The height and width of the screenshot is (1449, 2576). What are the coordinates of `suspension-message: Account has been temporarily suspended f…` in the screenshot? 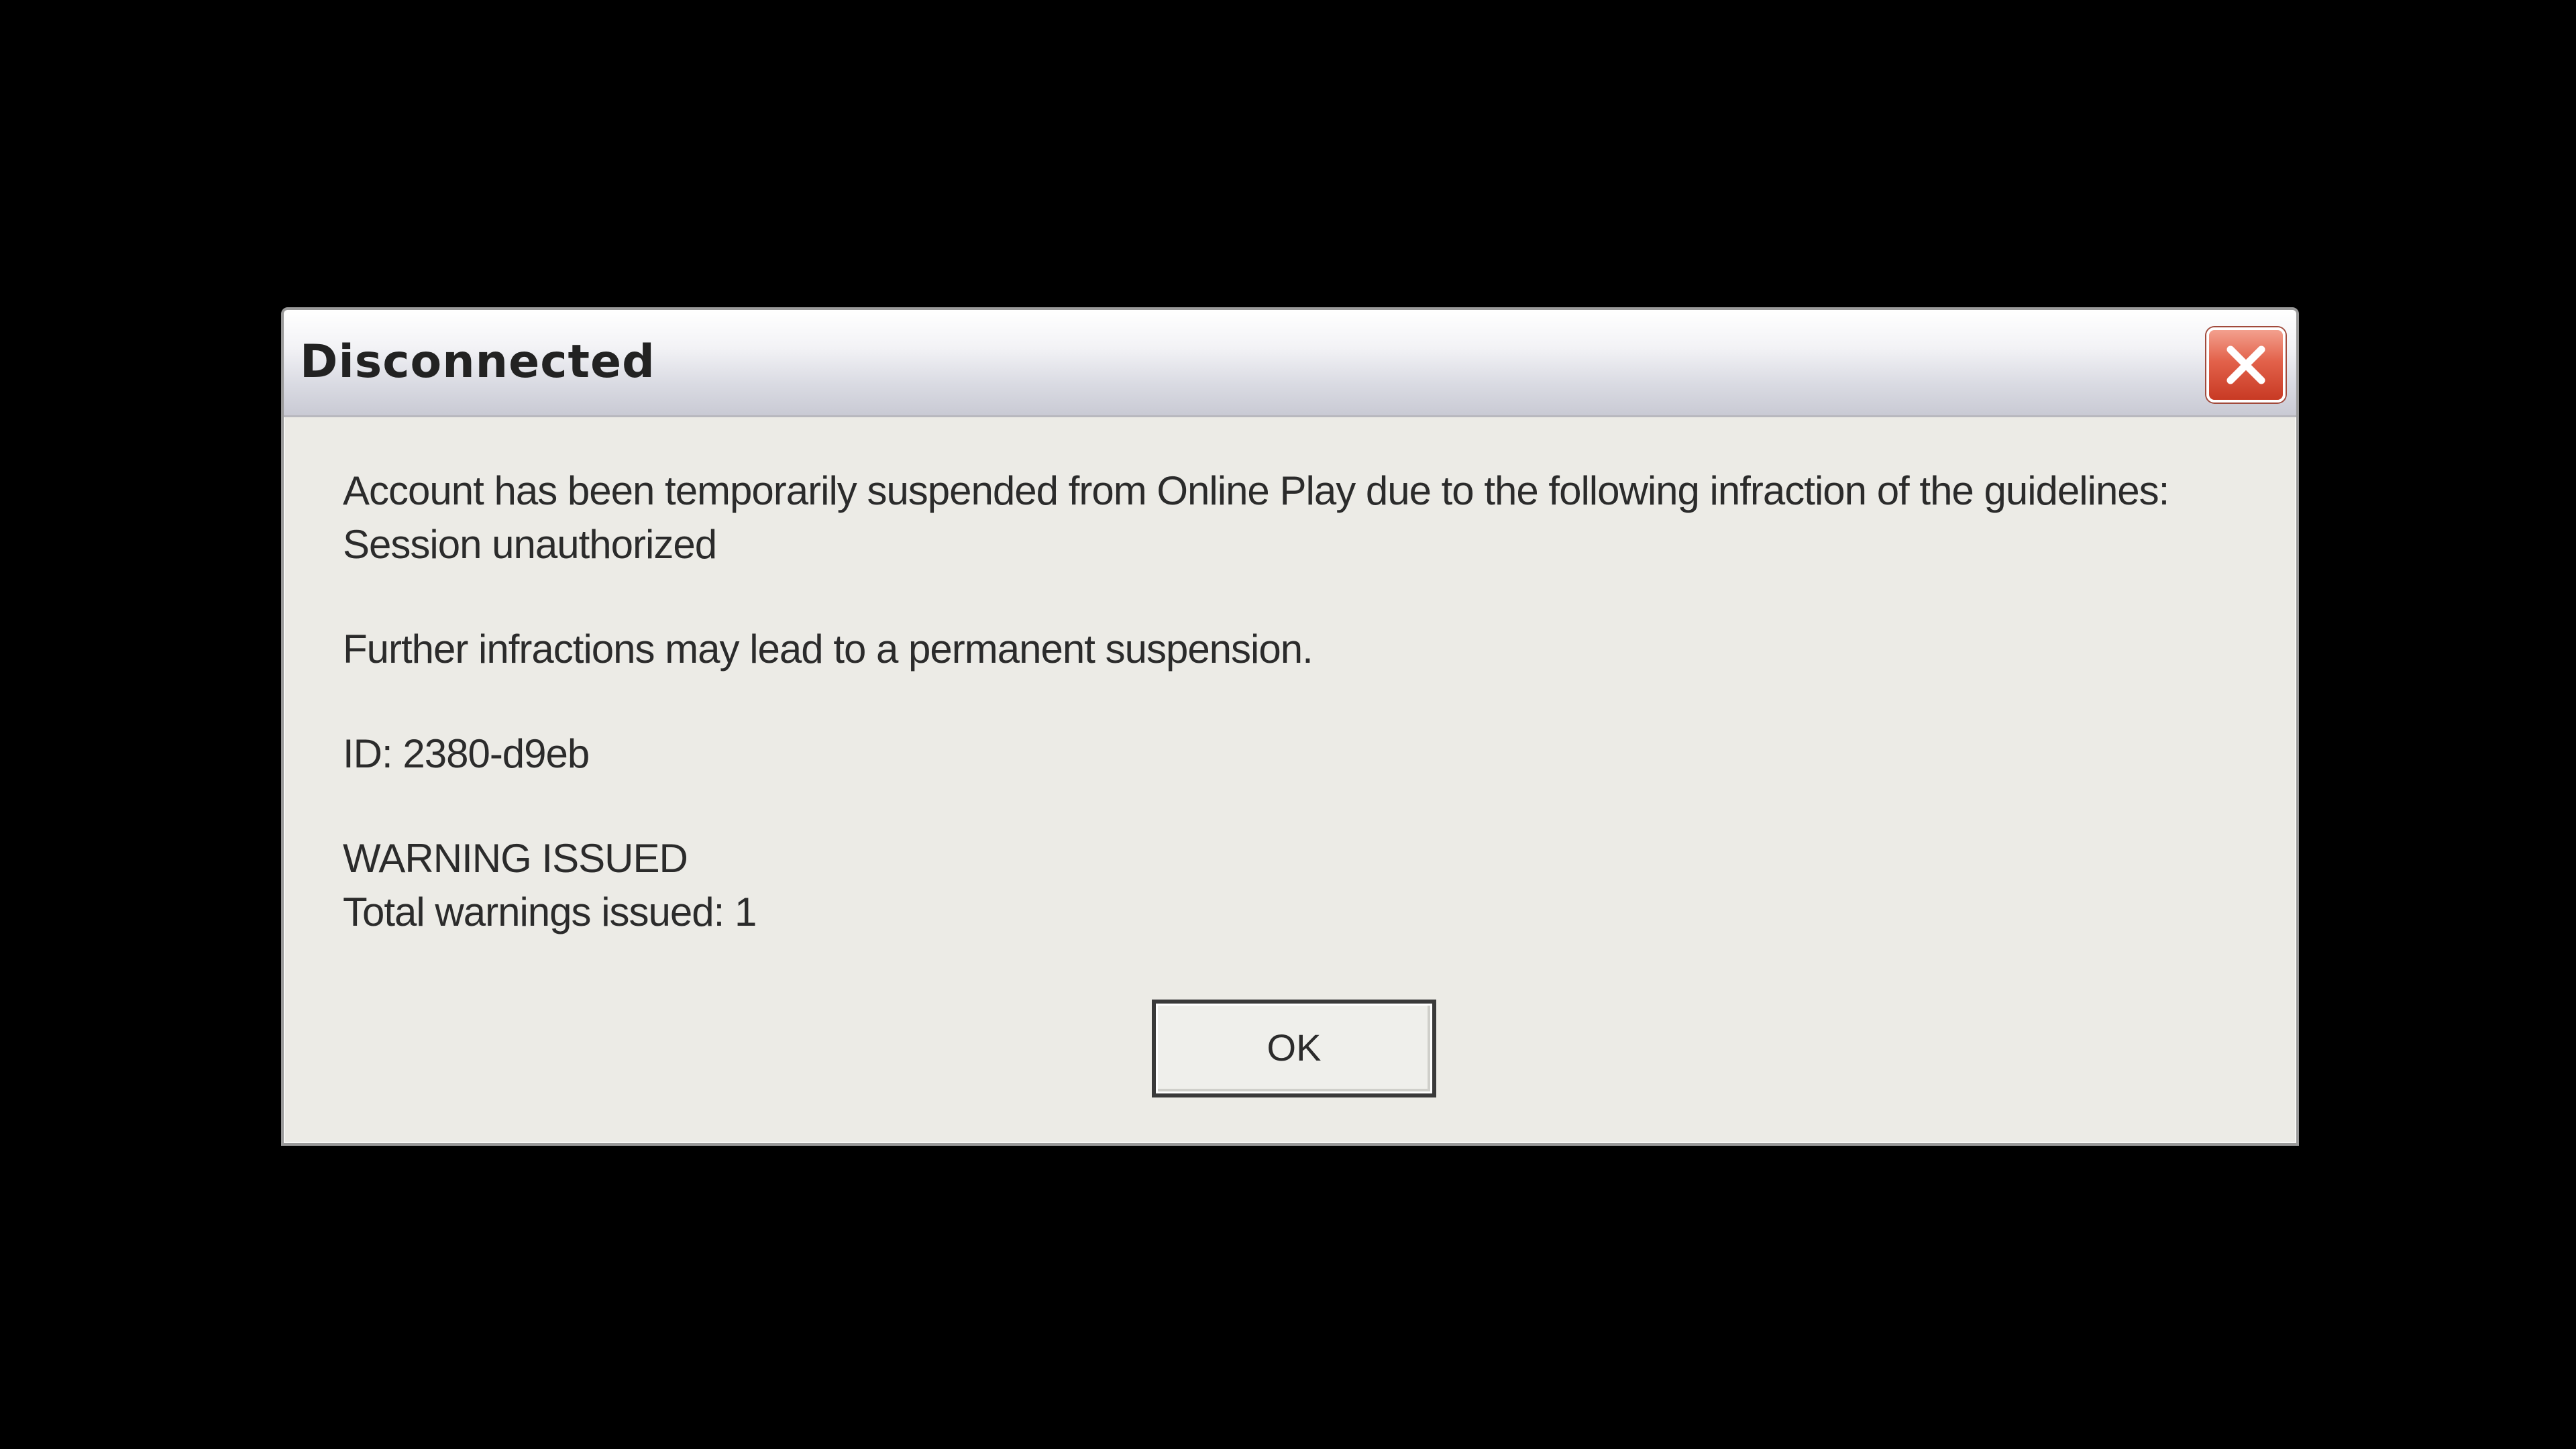 It's located at (1256, 490).